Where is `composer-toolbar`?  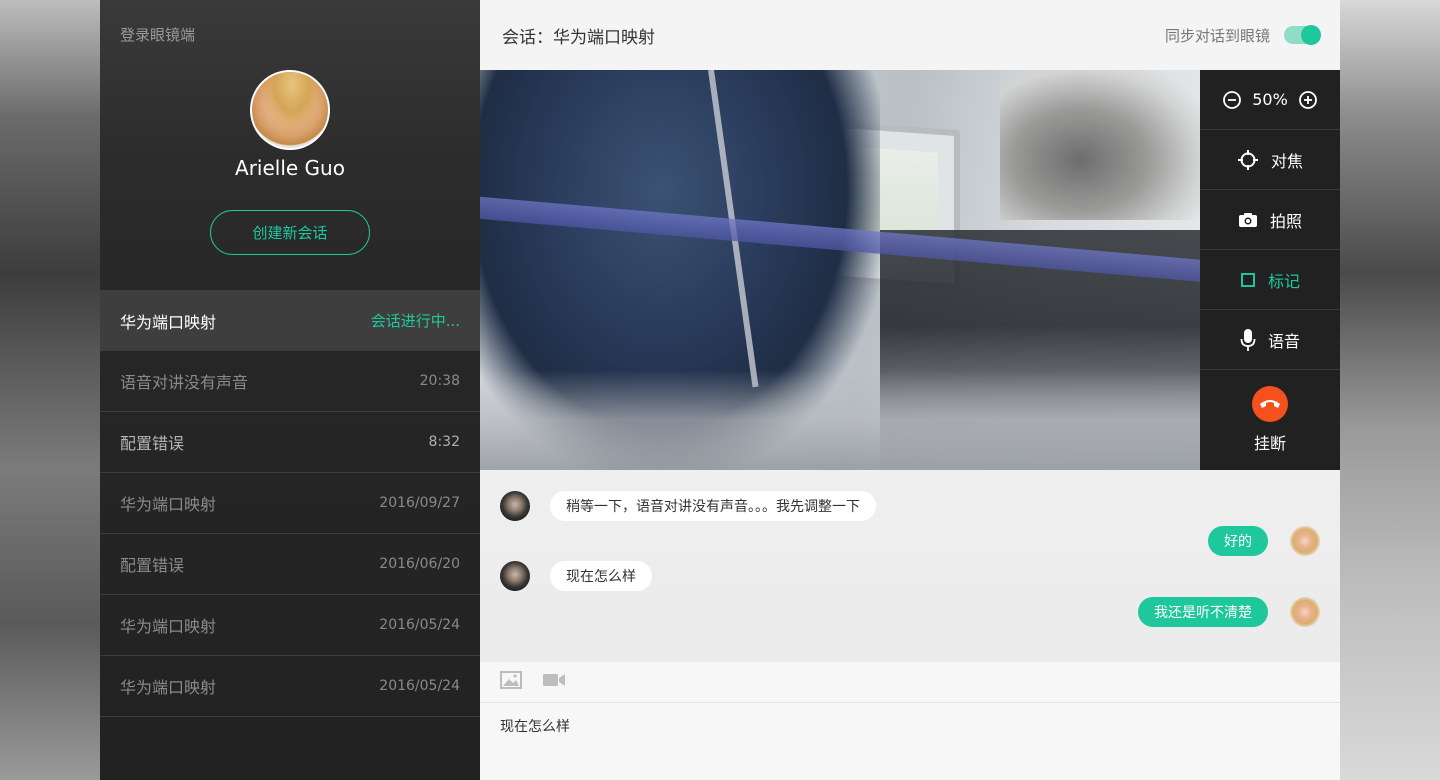 composer-toolbar is located at coordinates (910, 682).